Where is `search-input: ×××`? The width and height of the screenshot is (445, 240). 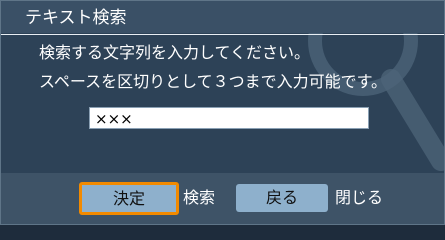 search-input: ××× is located at coordinates (229, 118).